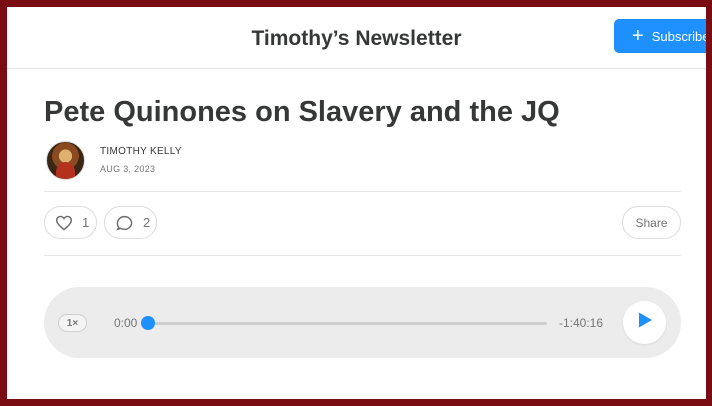  What do you see at coordinates (678, 36) in the screenshot?
I see `subscribe-label: Subscribe` at bounding box center [678, 36].